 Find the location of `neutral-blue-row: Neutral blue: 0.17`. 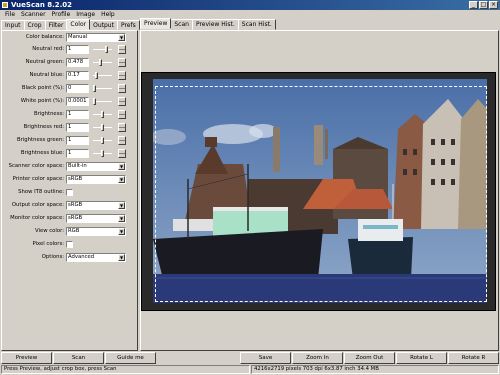

neutral-blue-row: Neutral blue: 0.17 is located at coordinates (69, 75).